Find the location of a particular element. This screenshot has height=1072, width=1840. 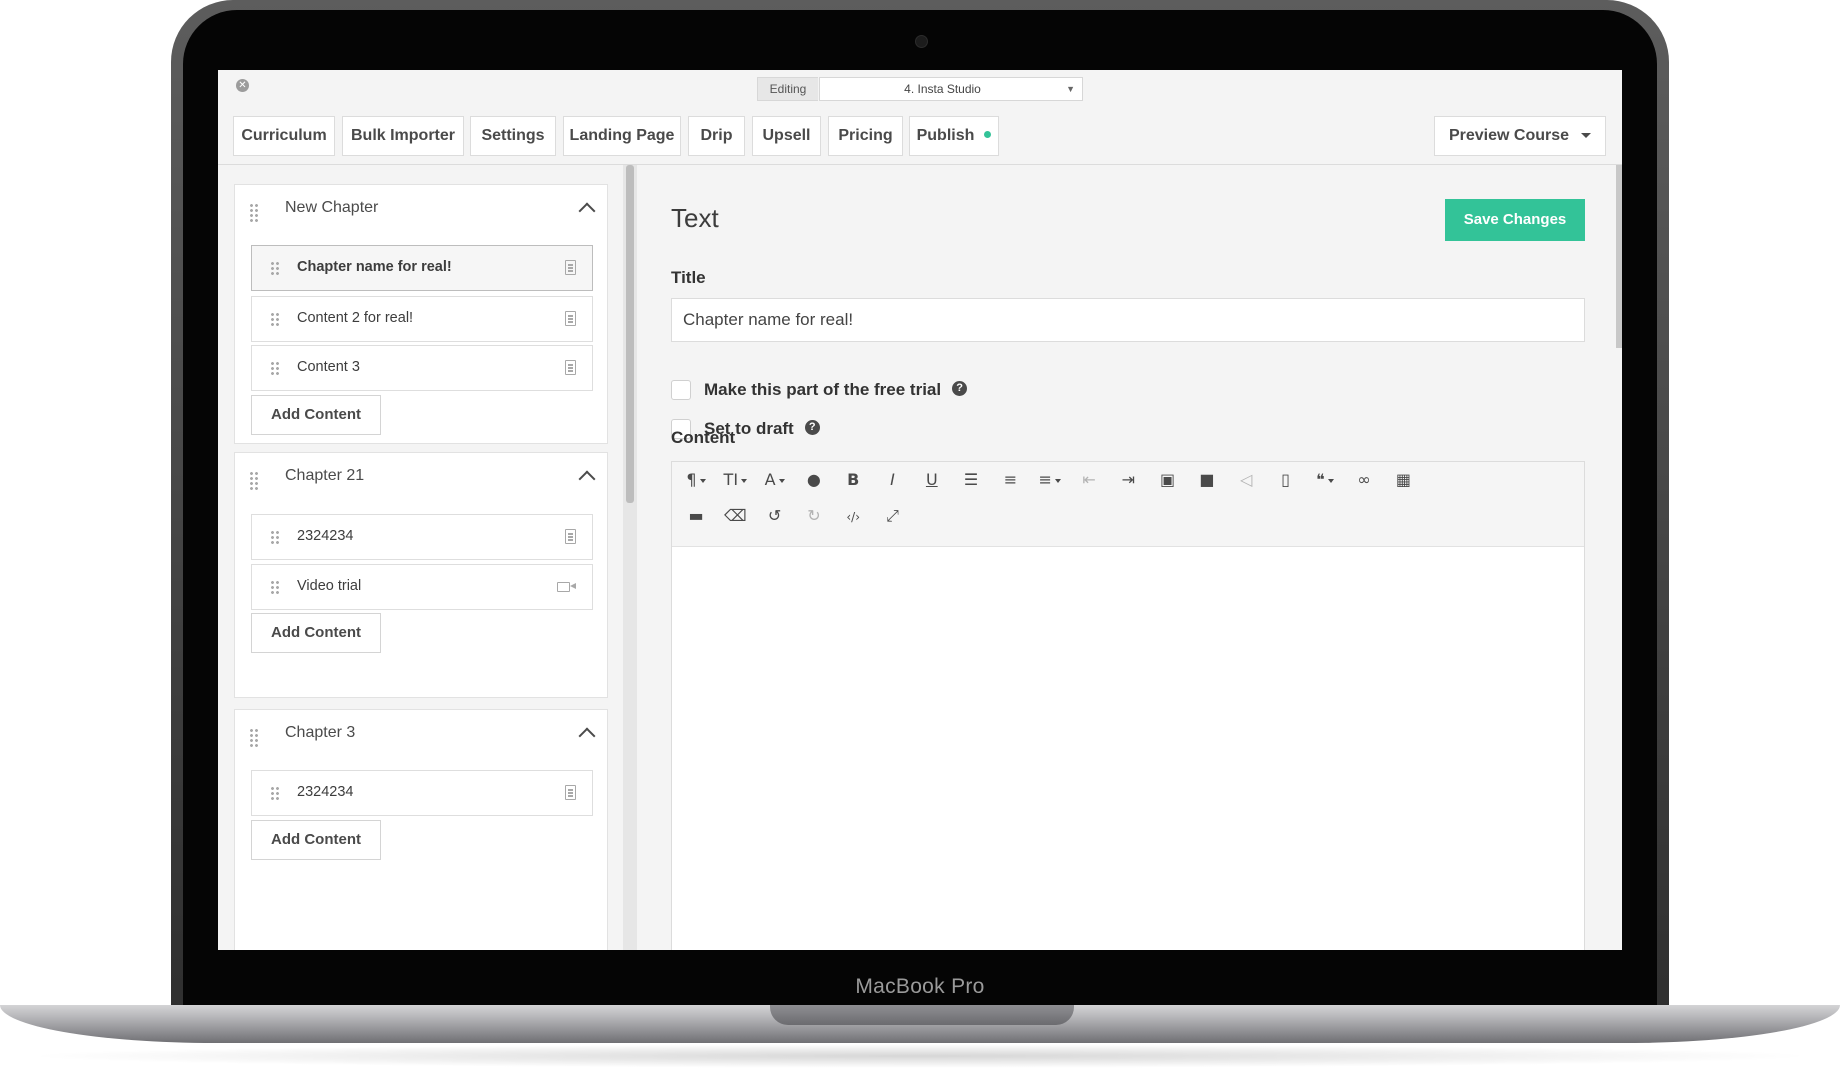

preview-course-button: Preview Course is located at coordinates (1520, 136).